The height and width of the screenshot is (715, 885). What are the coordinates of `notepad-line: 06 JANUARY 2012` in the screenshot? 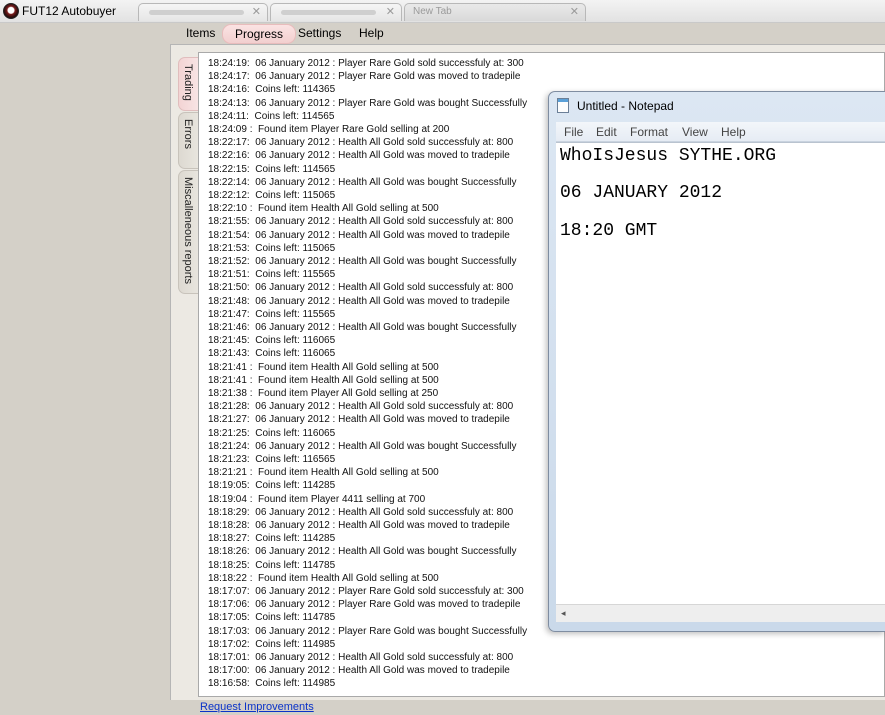 It's located at (641, 193).